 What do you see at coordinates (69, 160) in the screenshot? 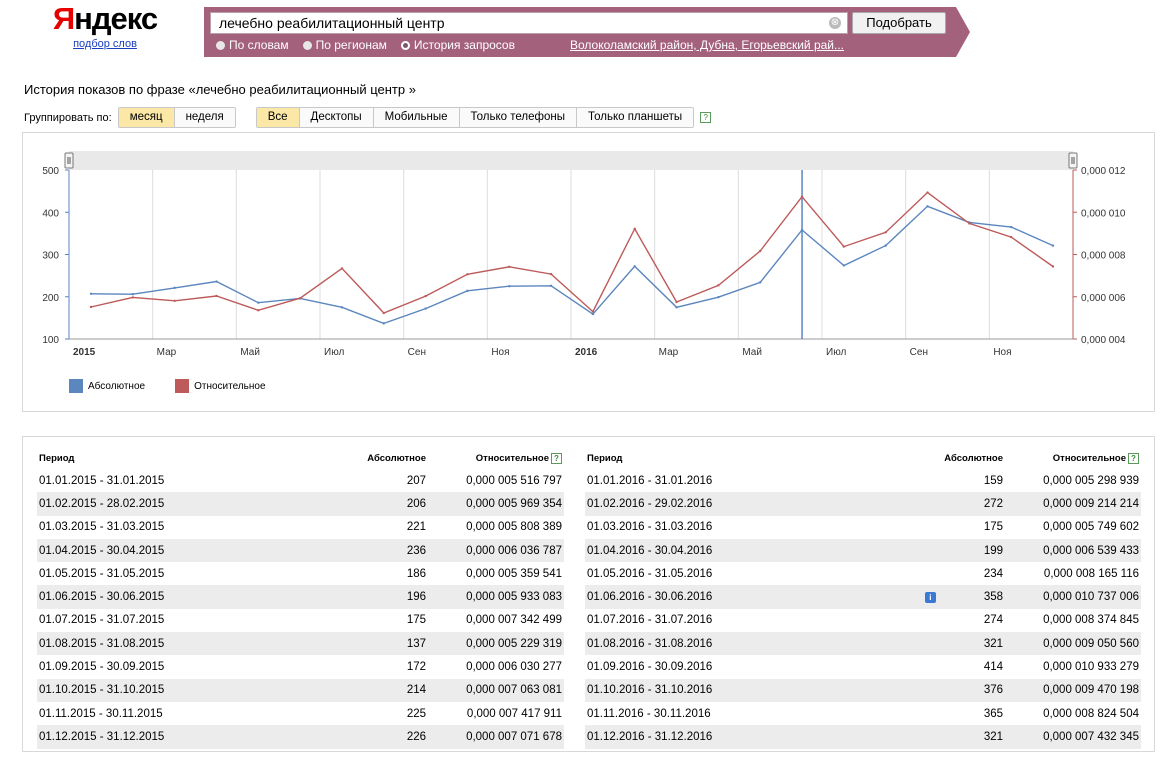
I see `range-handle-left` at bounding box center [69, 160].